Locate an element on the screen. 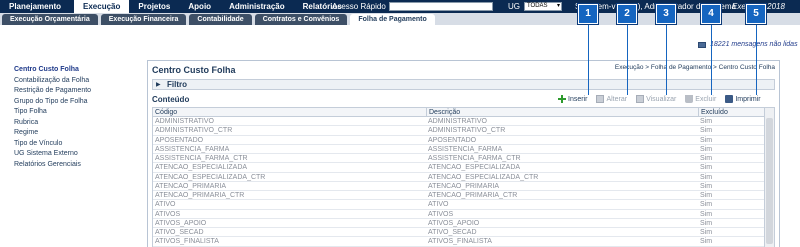  table-row: ATENCAO_PRIMARIA ATENCAO_PRIMARIA Sim is located at coordinates (459, 186).